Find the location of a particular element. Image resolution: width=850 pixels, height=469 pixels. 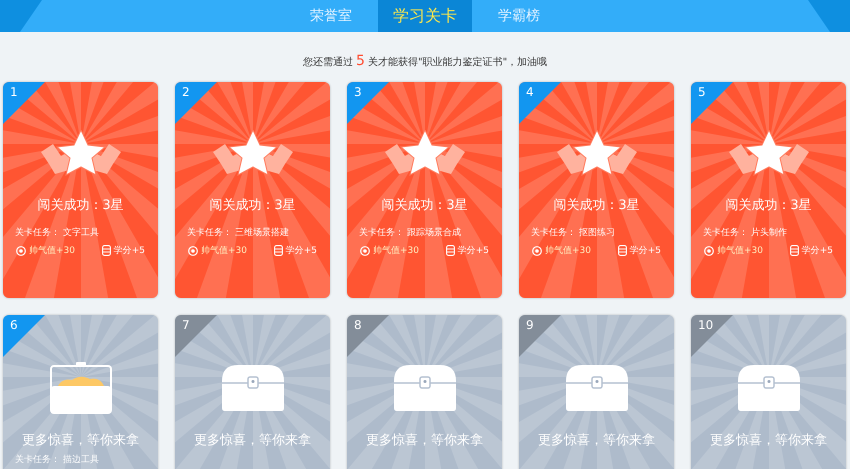

level-number: 9 is located at coordinates (530, 325).